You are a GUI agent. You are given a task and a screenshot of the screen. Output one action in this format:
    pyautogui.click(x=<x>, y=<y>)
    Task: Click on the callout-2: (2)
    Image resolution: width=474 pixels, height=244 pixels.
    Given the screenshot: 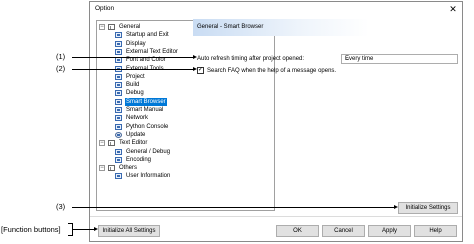 What is the action you would take?
    pyautogui.click(x=61, y=68)
    